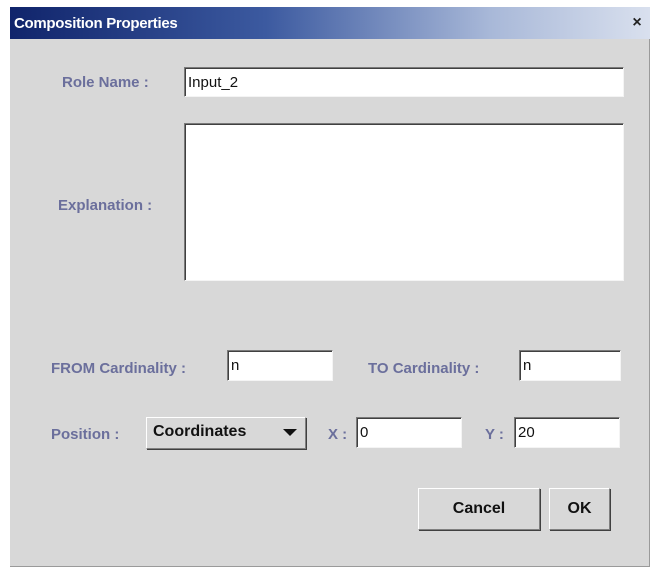  I want to click on role-name-label: Role Name :, so click(105, 82).